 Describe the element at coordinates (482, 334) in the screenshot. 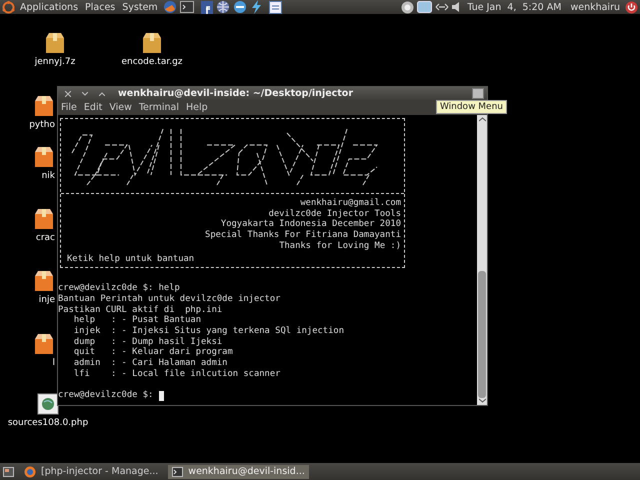

I see `scrollbar-thumb` at that location.